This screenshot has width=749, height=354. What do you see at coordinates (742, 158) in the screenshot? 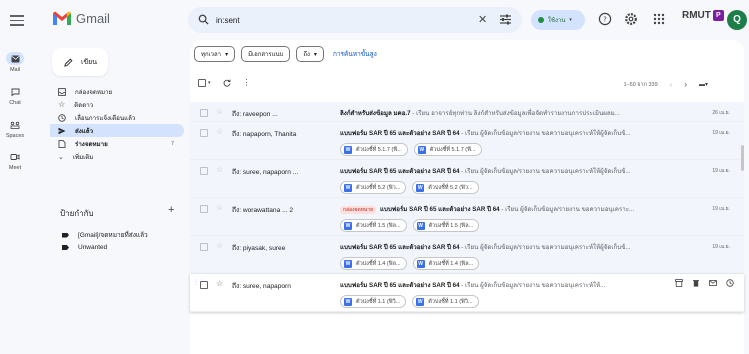
I see `scrollbar` at bounding box center [742, 158].